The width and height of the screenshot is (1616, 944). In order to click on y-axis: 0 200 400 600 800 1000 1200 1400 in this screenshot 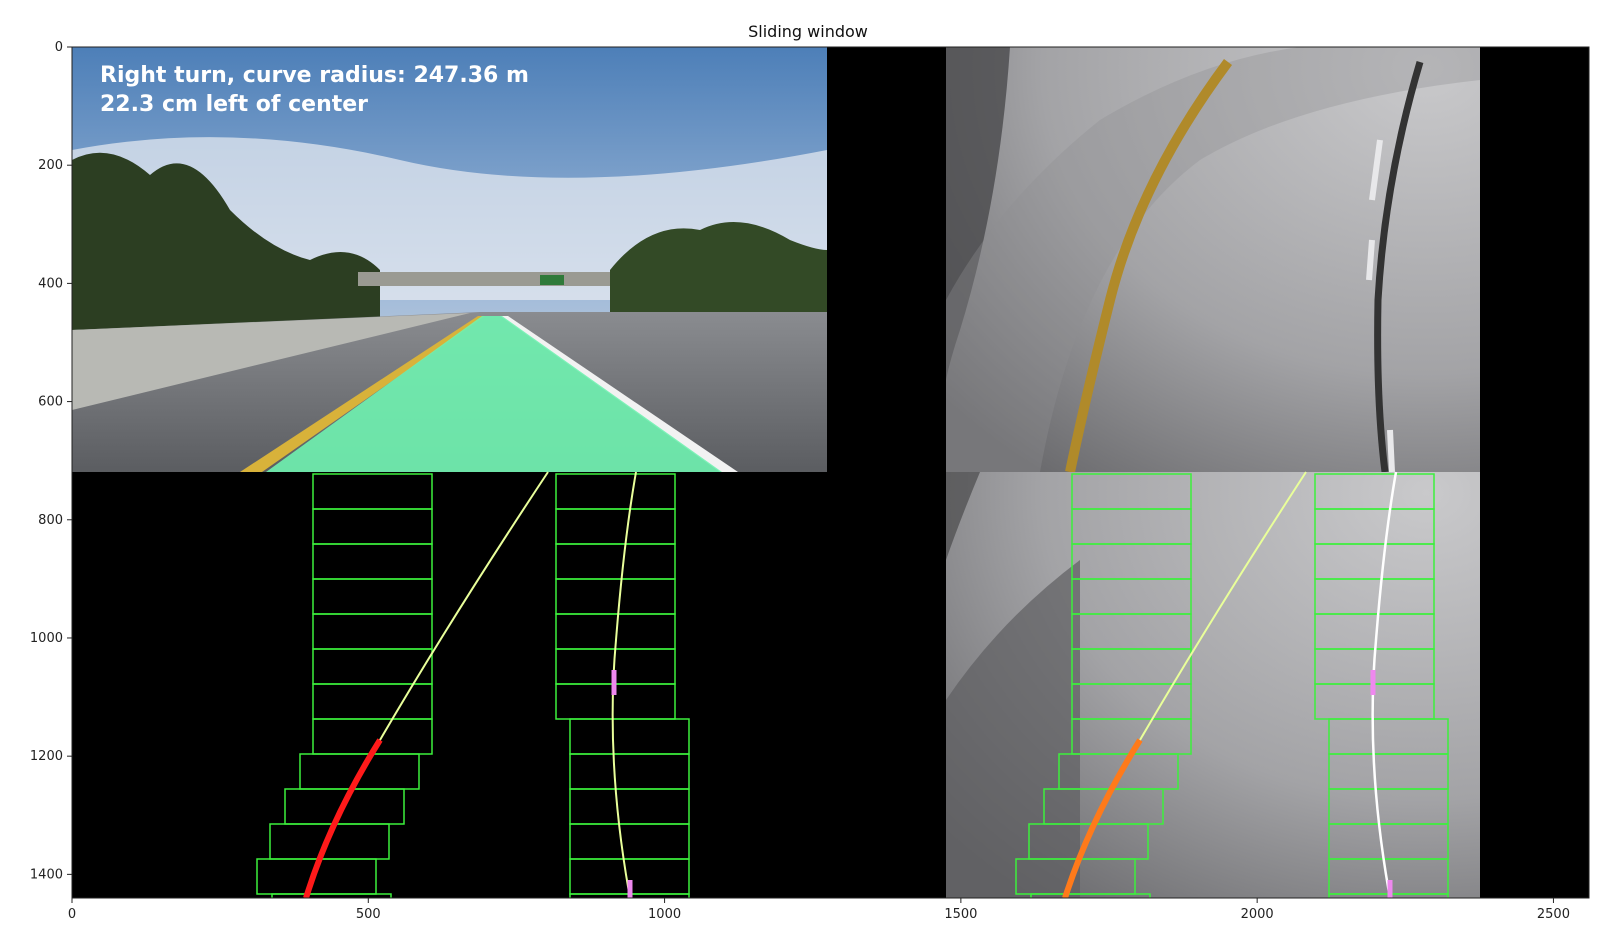, I will do `click(51, 461)`.